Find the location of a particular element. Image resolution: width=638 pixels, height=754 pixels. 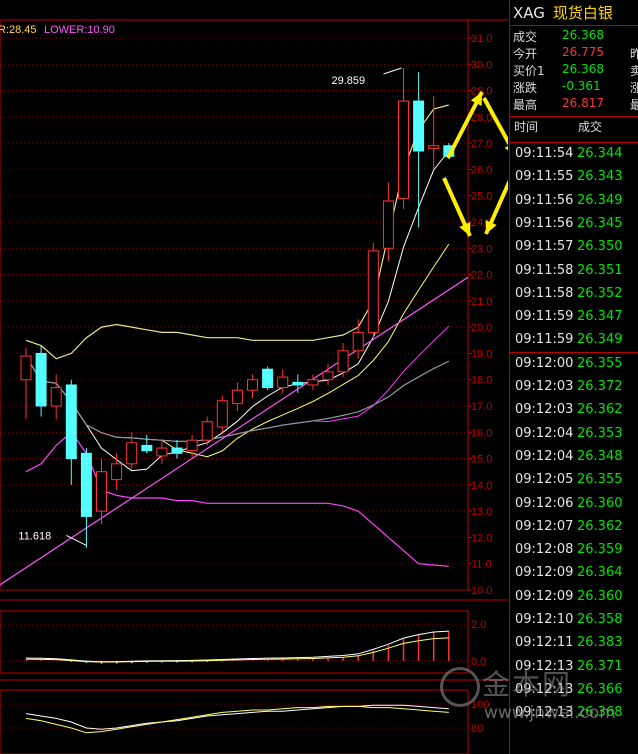

tick-price: 26.345 is located at coordinates (600, 223).